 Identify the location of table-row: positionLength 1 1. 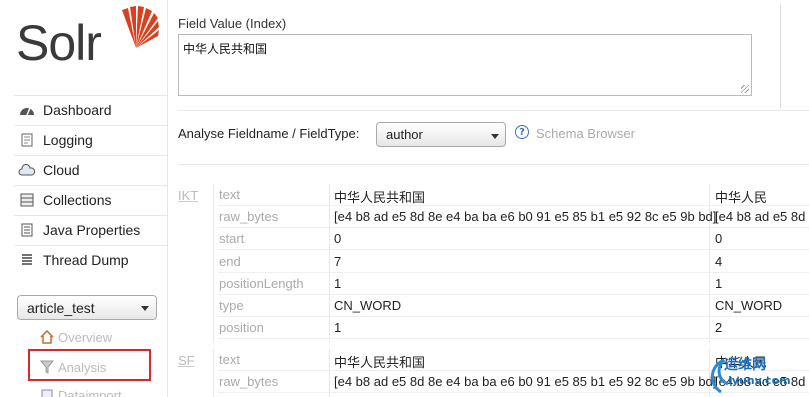
(513, 284).